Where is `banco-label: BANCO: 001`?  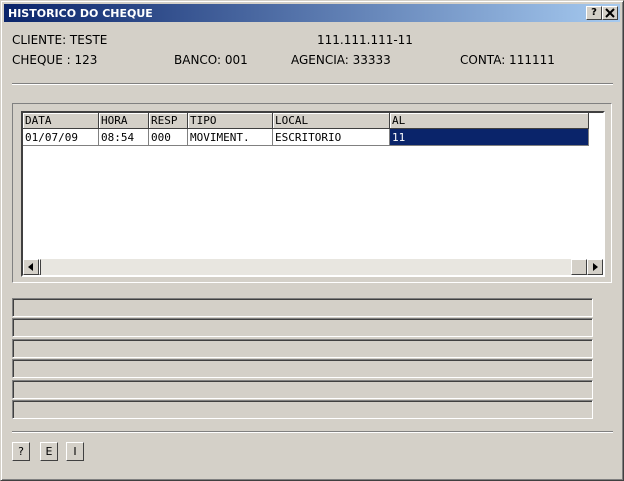
banco-label: BANCO: 001 is located at coordinates (211, 60).